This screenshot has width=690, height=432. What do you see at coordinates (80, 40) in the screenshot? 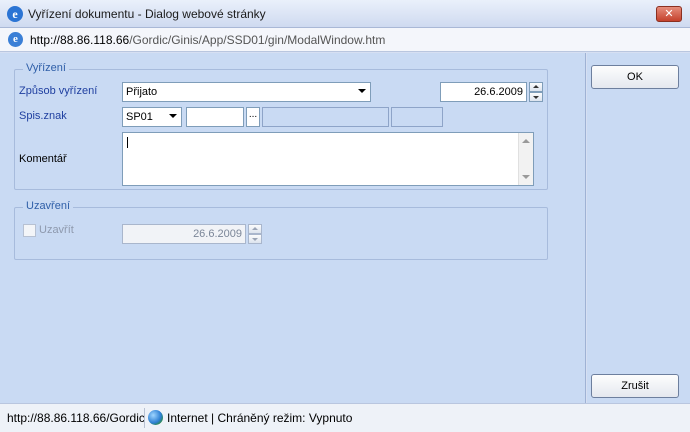
I see `address-url-host: http://88.86.118.66` at bounding box center [80, 40].